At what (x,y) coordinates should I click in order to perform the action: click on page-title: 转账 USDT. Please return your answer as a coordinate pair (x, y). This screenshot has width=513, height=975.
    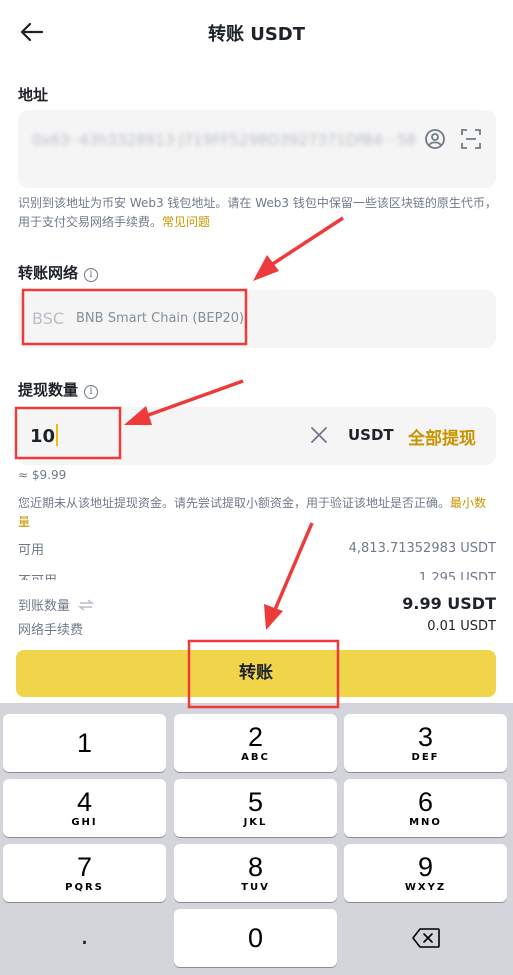
    Looking at the image, I should click on (256, 34).